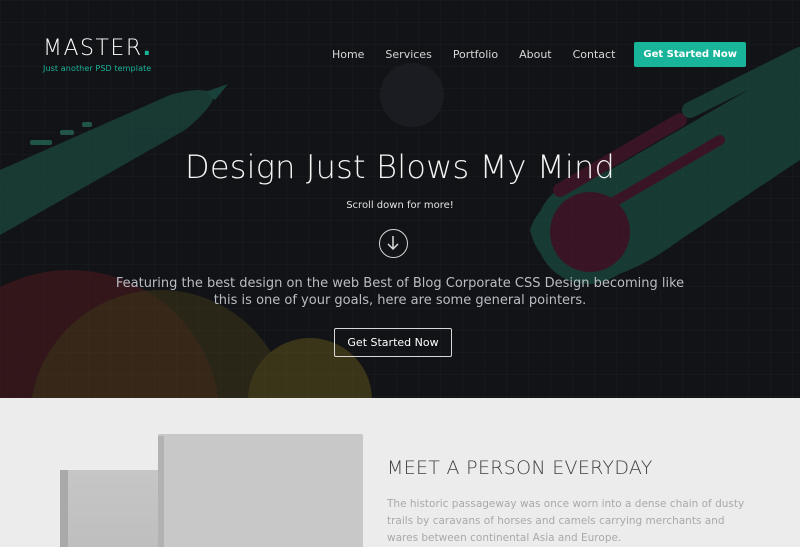  Describe the element at coordinates (348, 54) in the screenshot. I see `nav-home: Home` at that location.